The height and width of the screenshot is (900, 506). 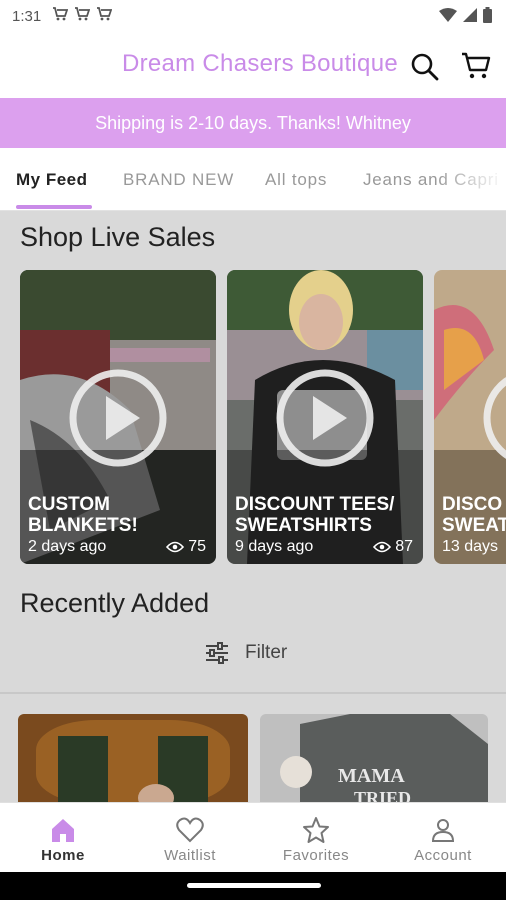 I want to click on status-bar: 1:31, so click(x=253, y=17).